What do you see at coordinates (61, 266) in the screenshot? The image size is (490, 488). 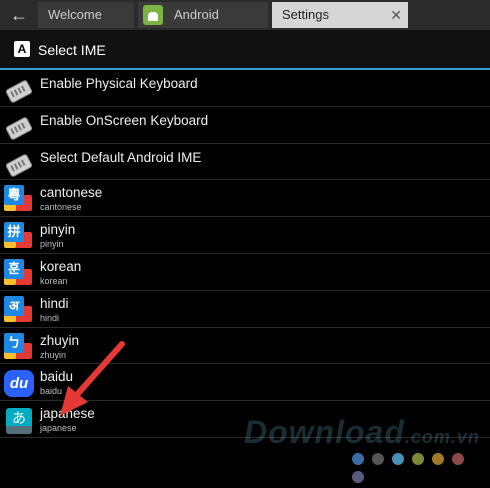 I see `list-item-title: korean` at bounding box center [61, 266].